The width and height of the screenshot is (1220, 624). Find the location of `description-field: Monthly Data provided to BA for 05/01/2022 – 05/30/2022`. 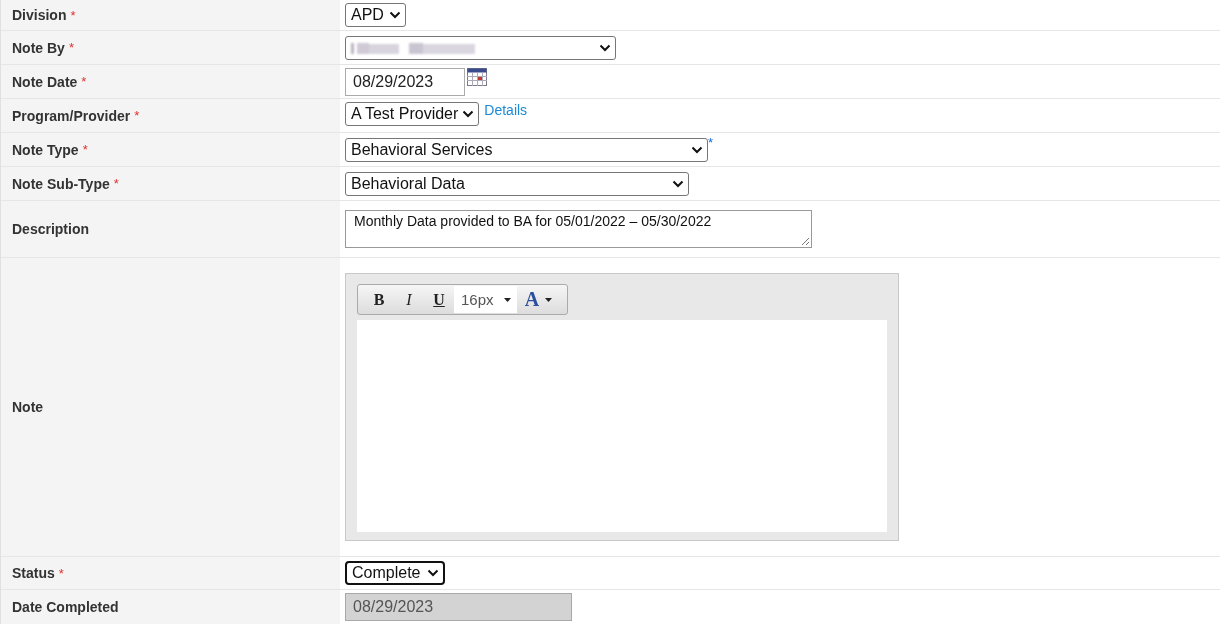

description-field: Monthly Data provided to BA for 05/01/2022 – 05/30/2022 is located at coordinates (578, 229).